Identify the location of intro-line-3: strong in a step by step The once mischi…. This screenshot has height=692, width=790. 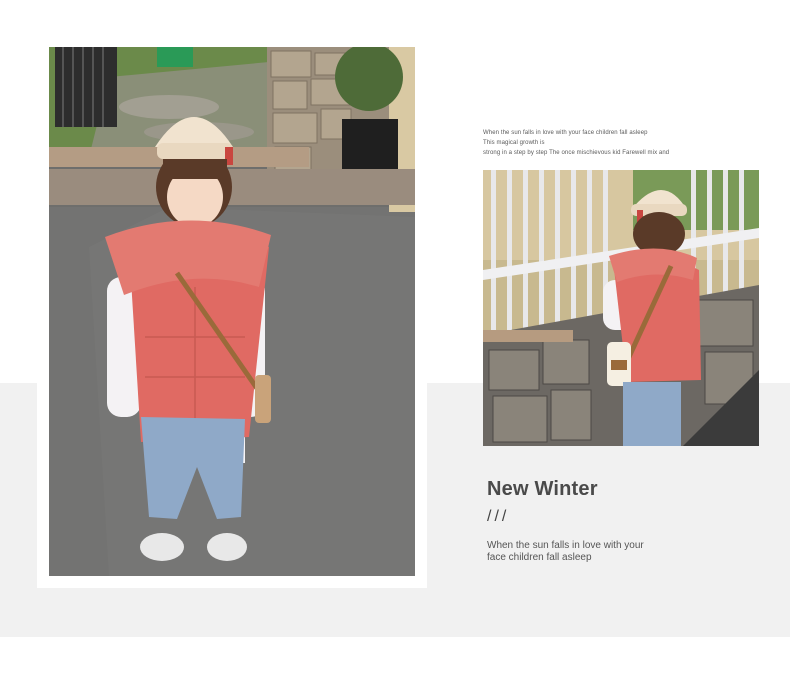
(576, 153).